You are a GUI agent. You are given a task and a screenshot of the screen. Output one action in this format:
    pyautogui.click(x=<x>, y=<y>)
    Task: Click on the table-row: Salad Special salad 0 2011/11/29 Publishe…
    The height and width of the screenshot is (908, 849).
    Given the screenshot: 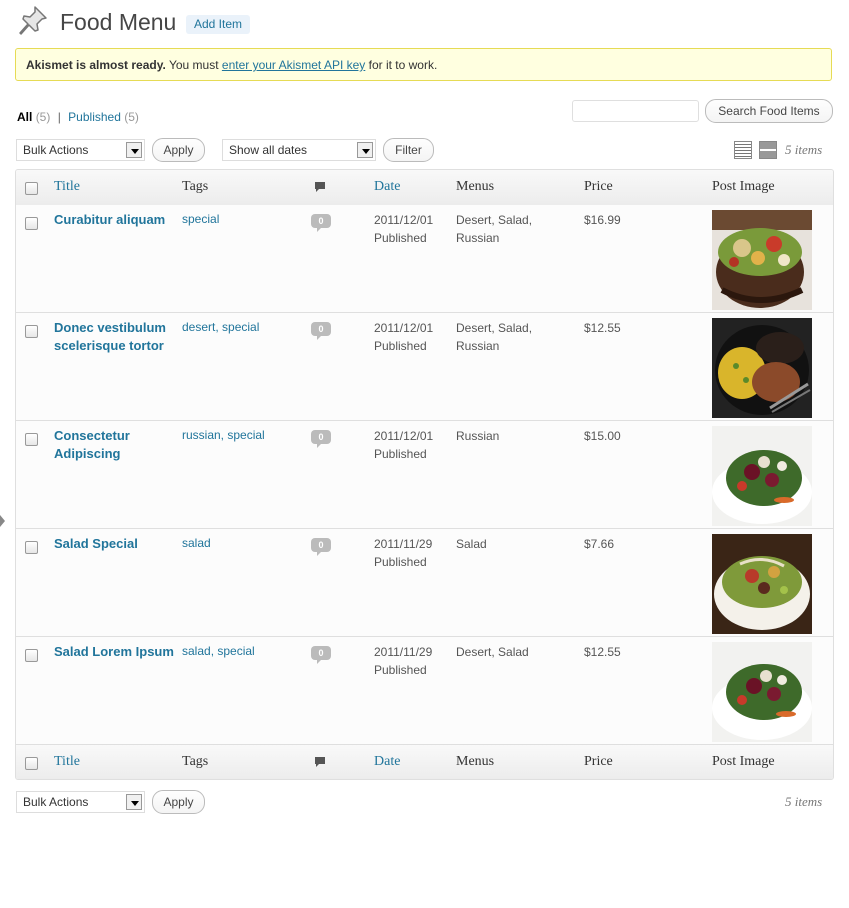 What is the action you would take?
    pyautogui.click(x=424, y=583)
    